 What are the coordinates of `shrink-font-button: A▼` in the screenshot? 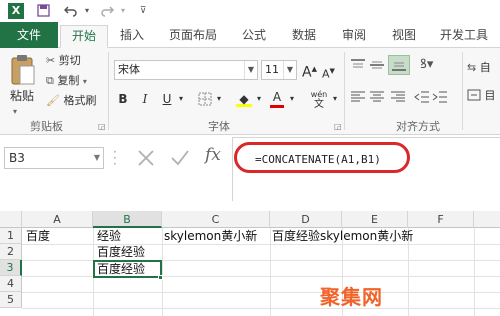 It's located at (328, 73).